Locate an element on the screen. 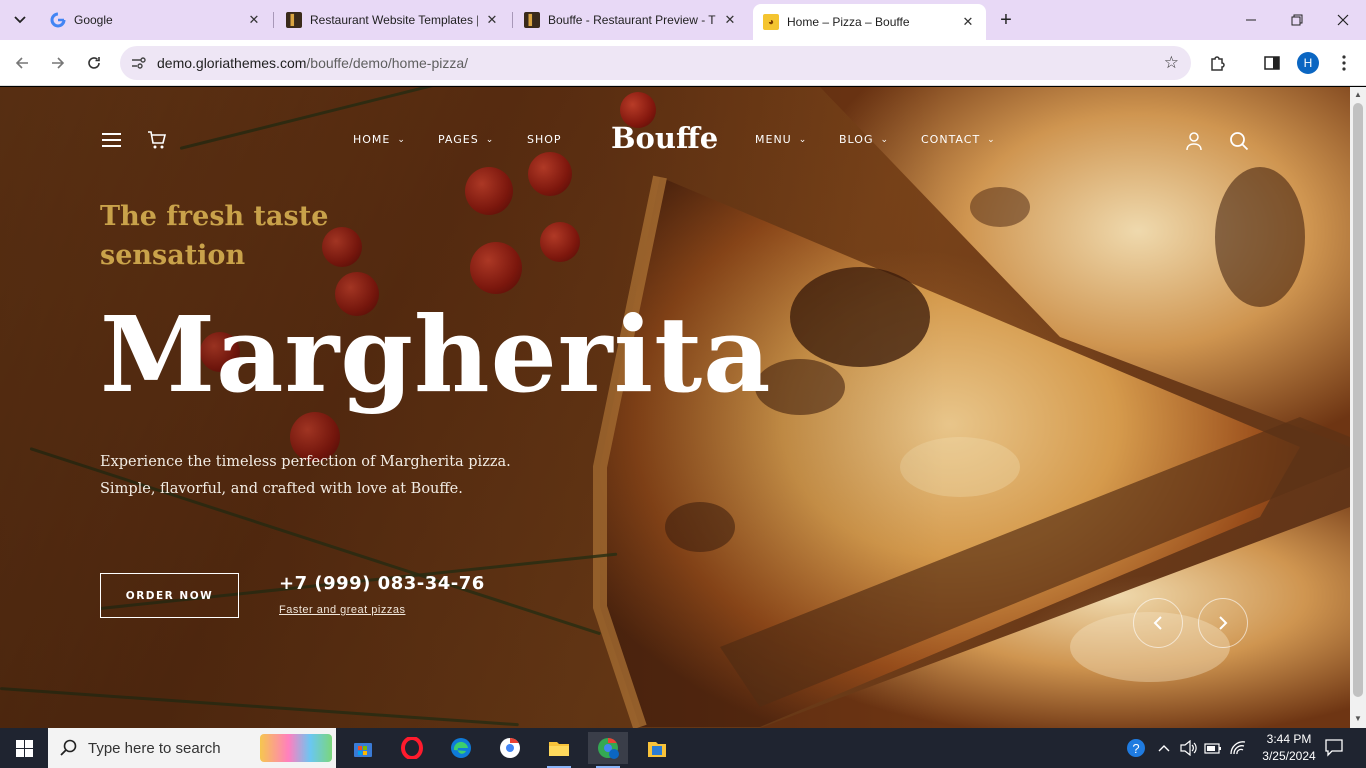  chevron-right-icon is located at coordinates (1223, 623).